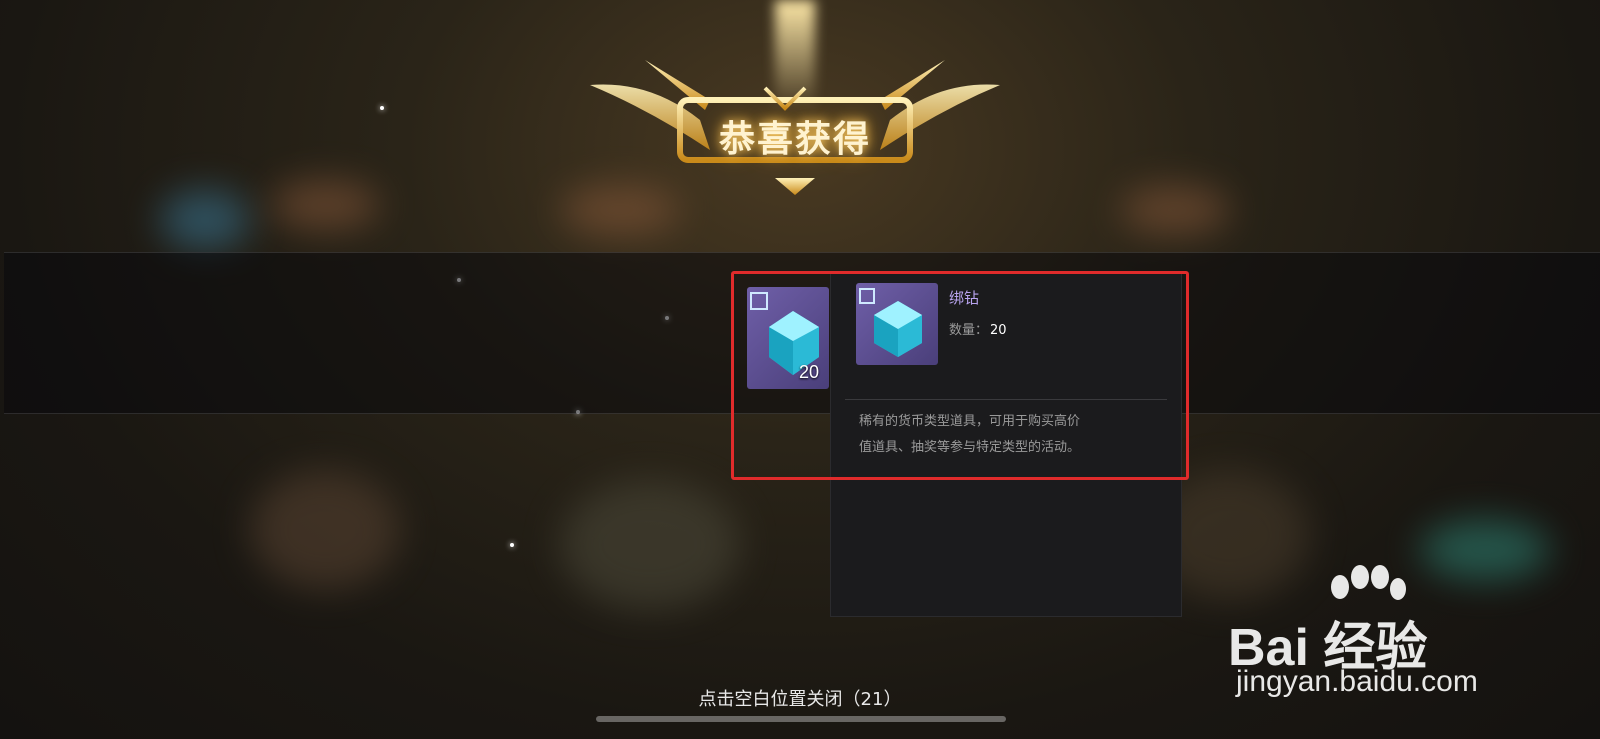  What do you see at coordinates (801, 719) in the screenshot?
I see `home-indicator` at bounding box center [801, 719].